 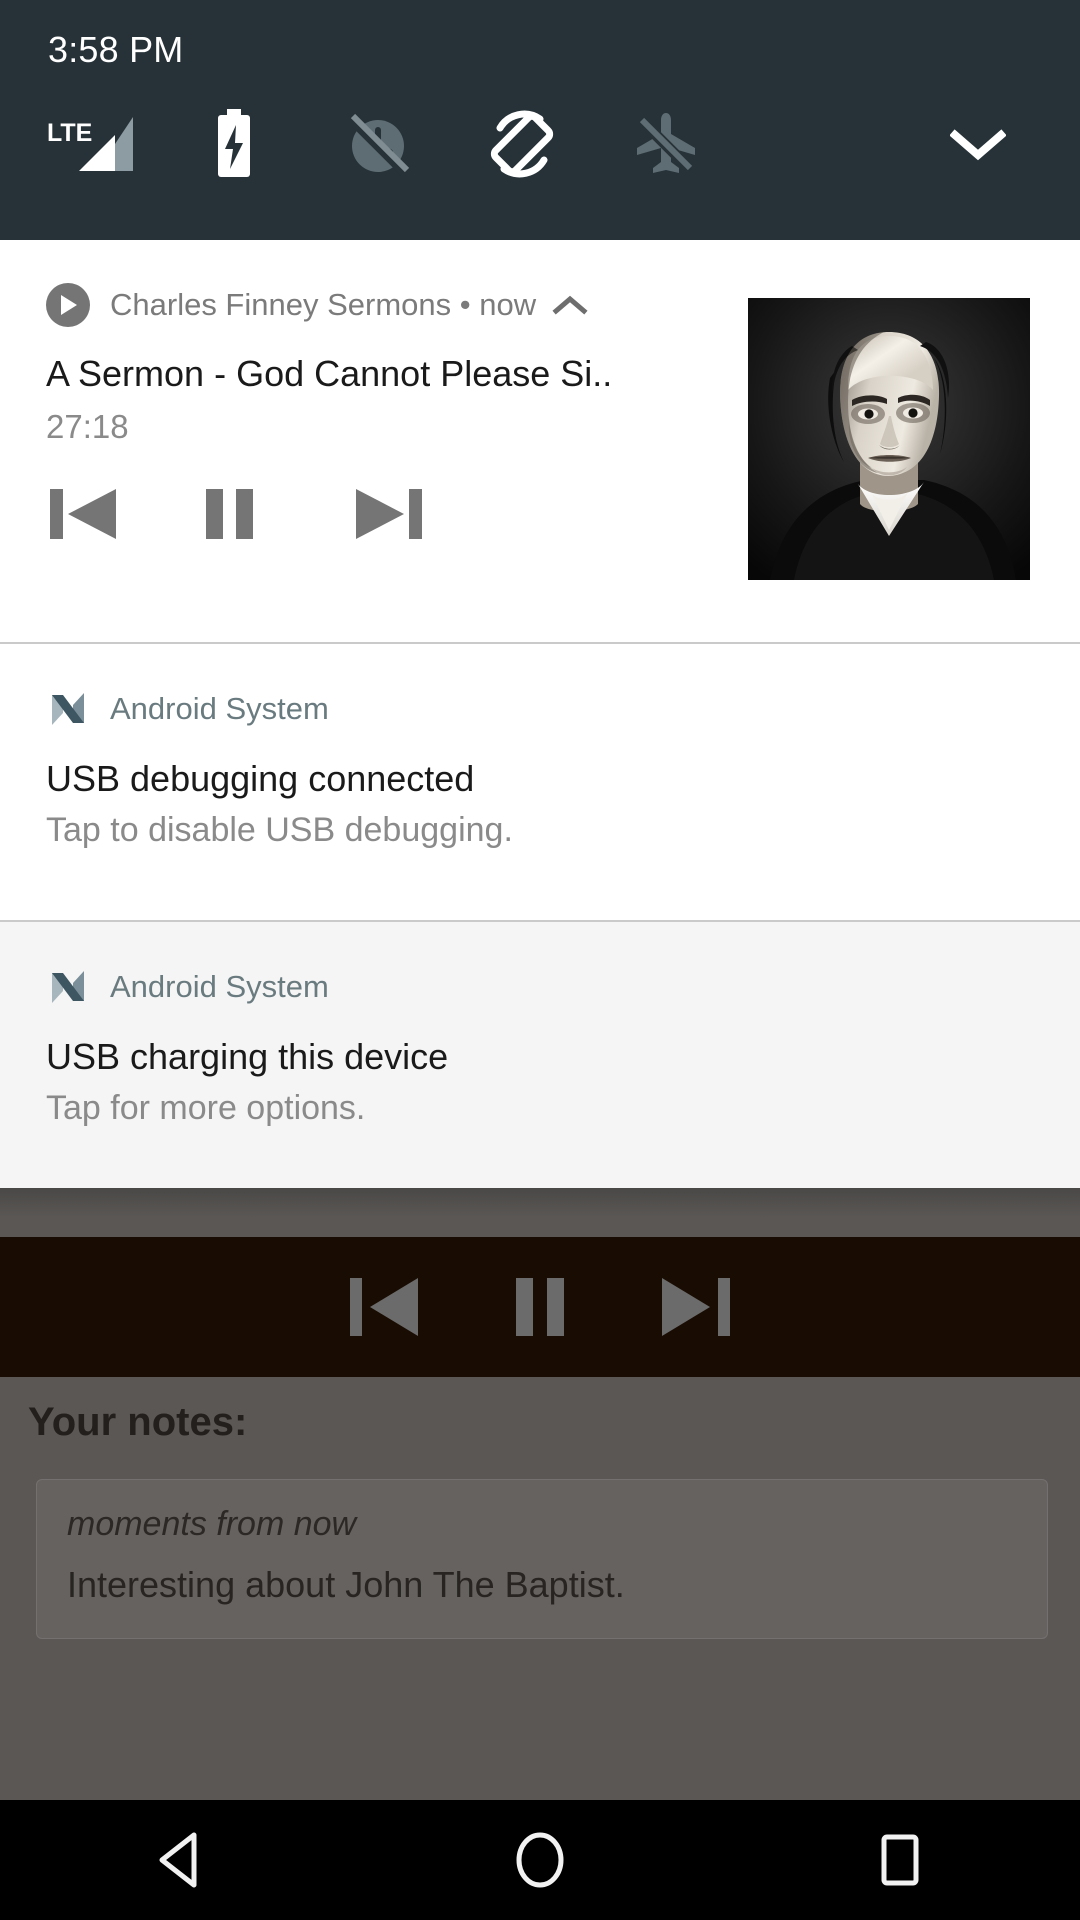 What do you see at coordinates (180, 1860) in the screenshot?
I see `back-button` at bounding box center [180, 1860].